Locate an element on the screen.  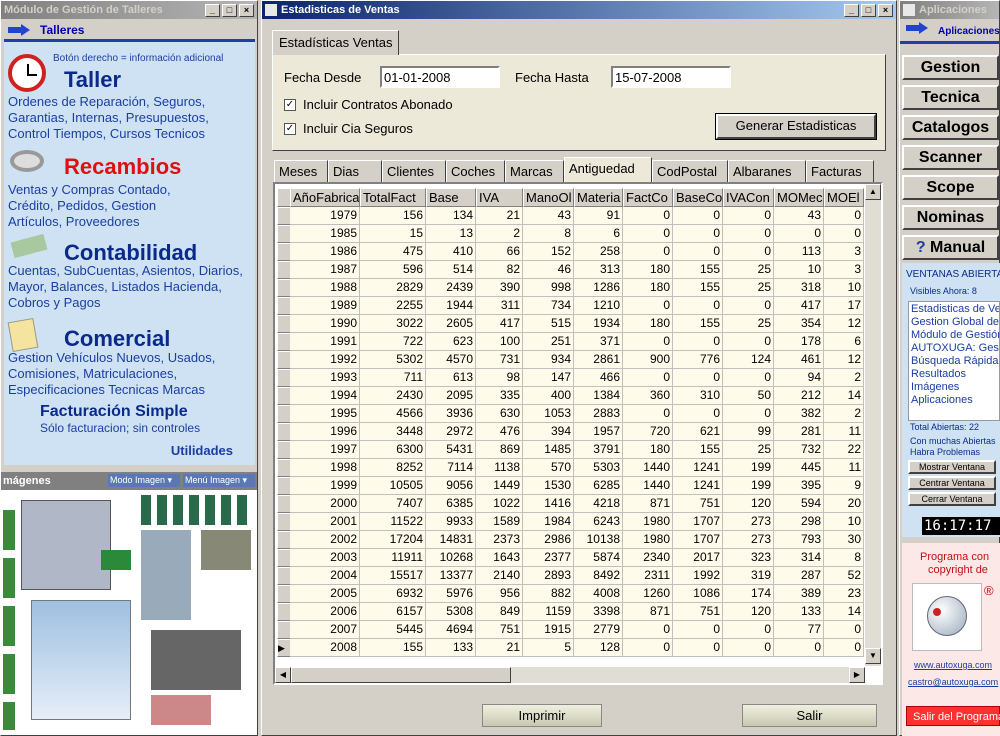
recambios-title: Recambios is located at coordinates (122, 167).